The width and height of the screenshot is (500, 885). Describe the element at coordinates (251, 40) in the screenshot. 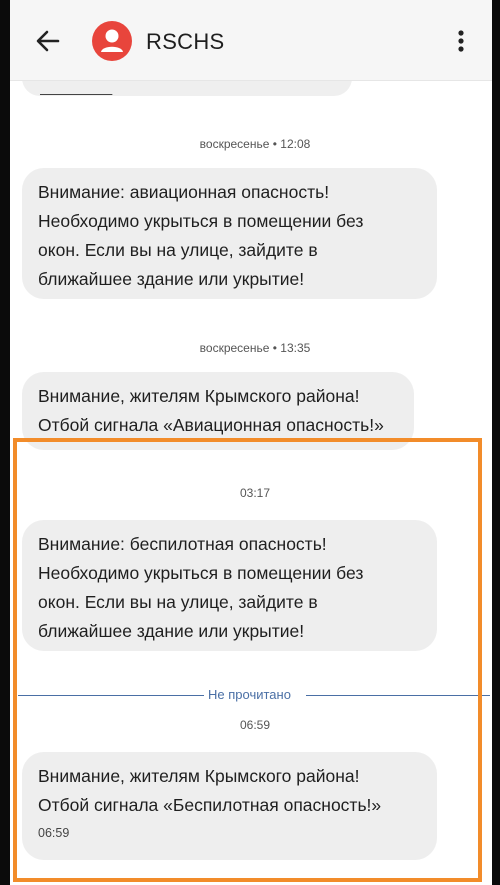

I see `app-bar: RSCHS` at that location.